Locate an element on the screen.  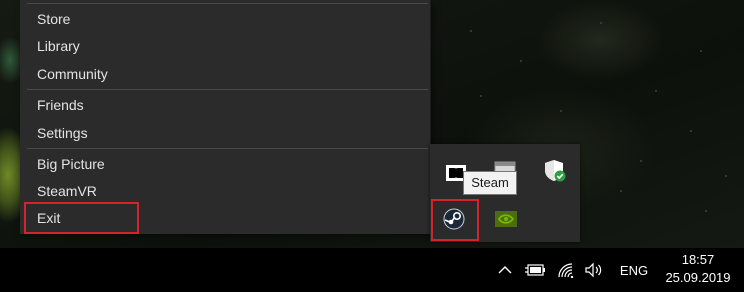
steam-tooltip: Steam is located at coordinates (490, 183).